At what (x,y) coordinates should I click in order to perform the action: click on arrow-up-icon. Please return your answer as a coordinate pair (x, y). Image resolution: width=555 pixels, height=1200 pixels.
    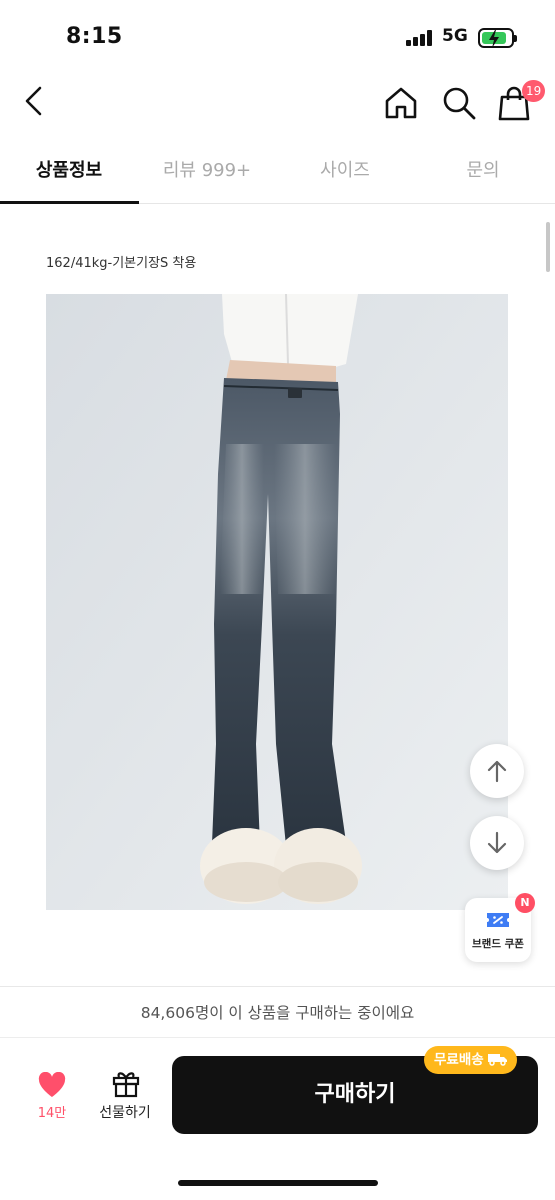
    Looking at the image, I should click on (497, 771).